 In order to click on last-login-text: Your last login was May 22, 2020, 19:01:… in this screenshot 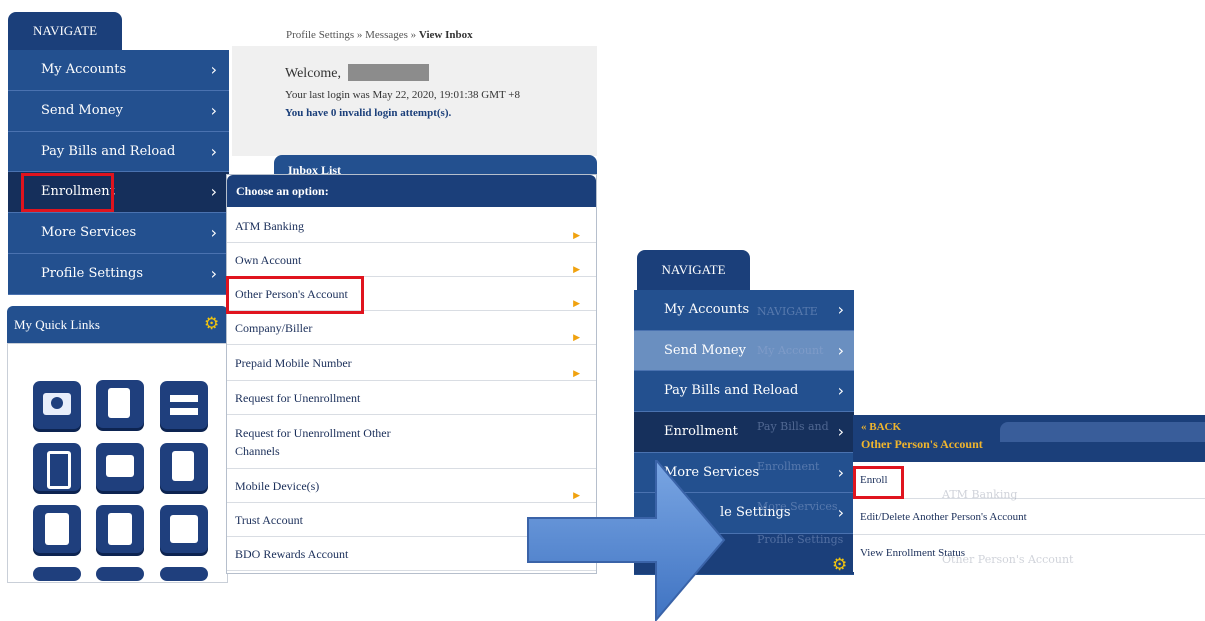, I will do `click(402, 95)`.